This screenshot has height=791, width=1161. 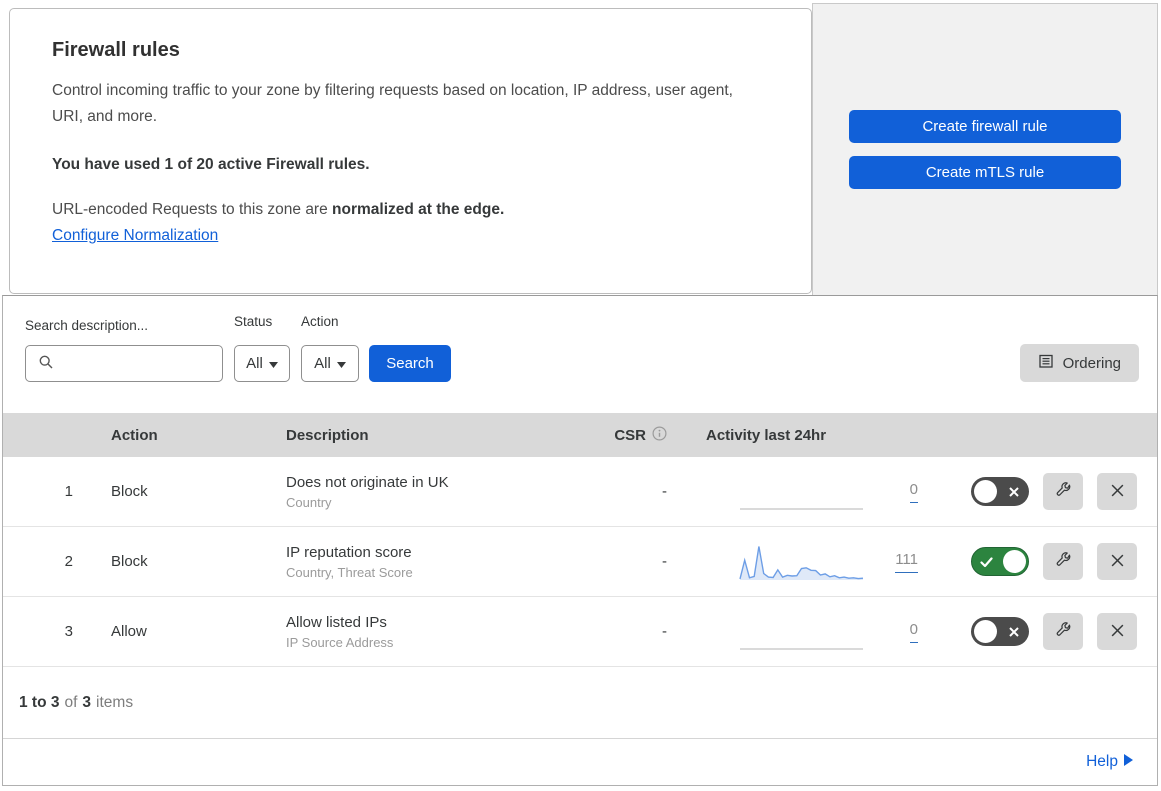 I want to click on header-csr-label: CSR, so click(x=630, y=435).